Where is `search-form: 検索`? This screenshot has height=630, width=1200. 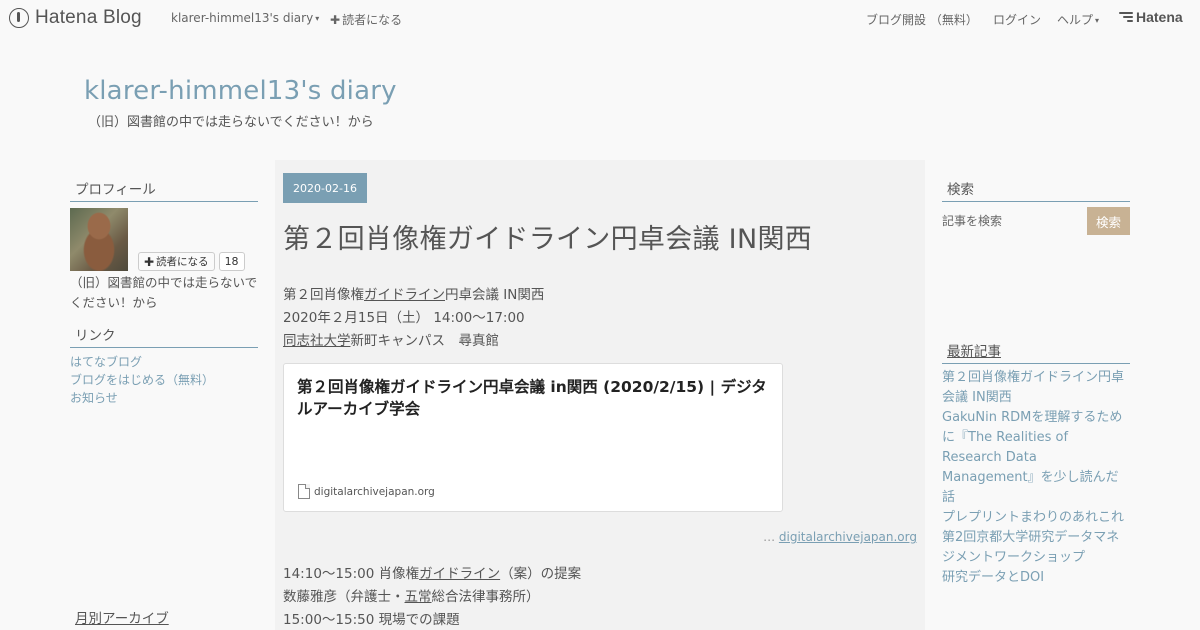
search-form: 検索 is located at coordinates (1036, 221).